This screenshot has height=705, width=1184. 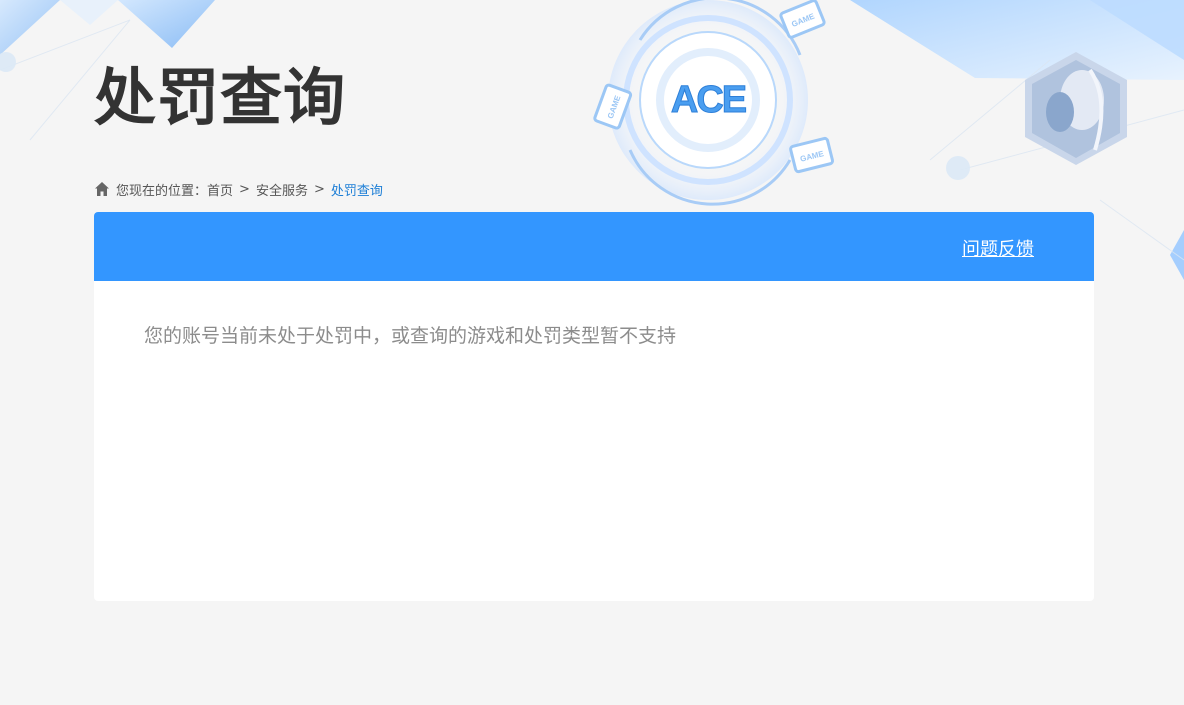 What do you see at coordinates (220, 97) in the screenshot?
I see `page-title: 处罚查询` at bounding box center [220, 97].